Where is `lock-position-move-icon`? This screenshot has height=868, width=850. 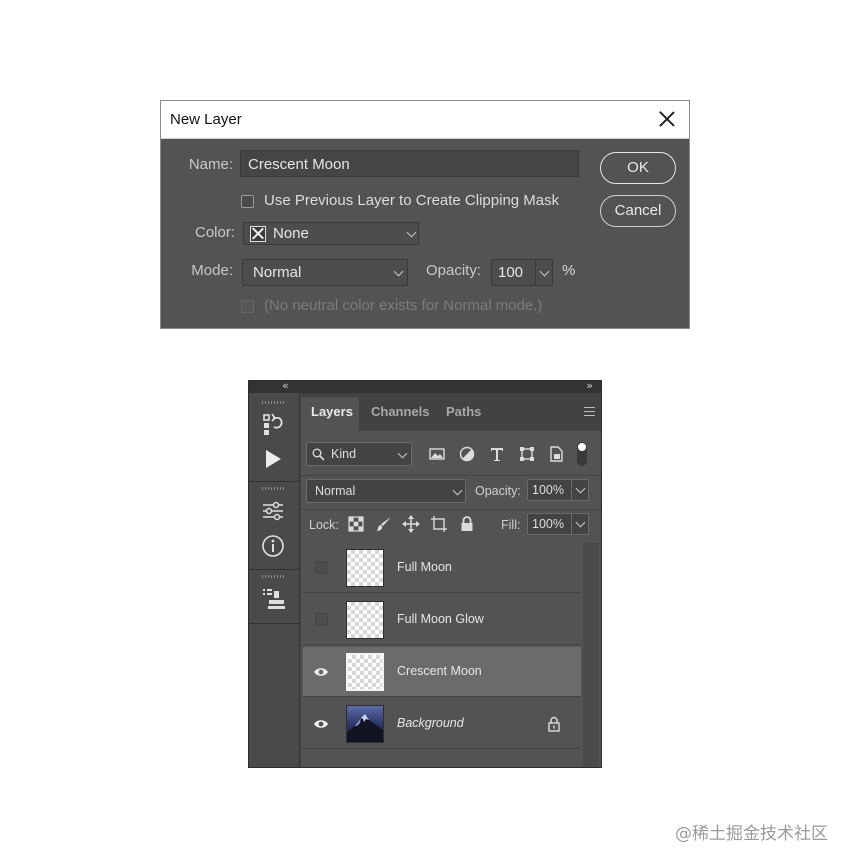 lock-position-move-icon is located at coordinates (411, 524).